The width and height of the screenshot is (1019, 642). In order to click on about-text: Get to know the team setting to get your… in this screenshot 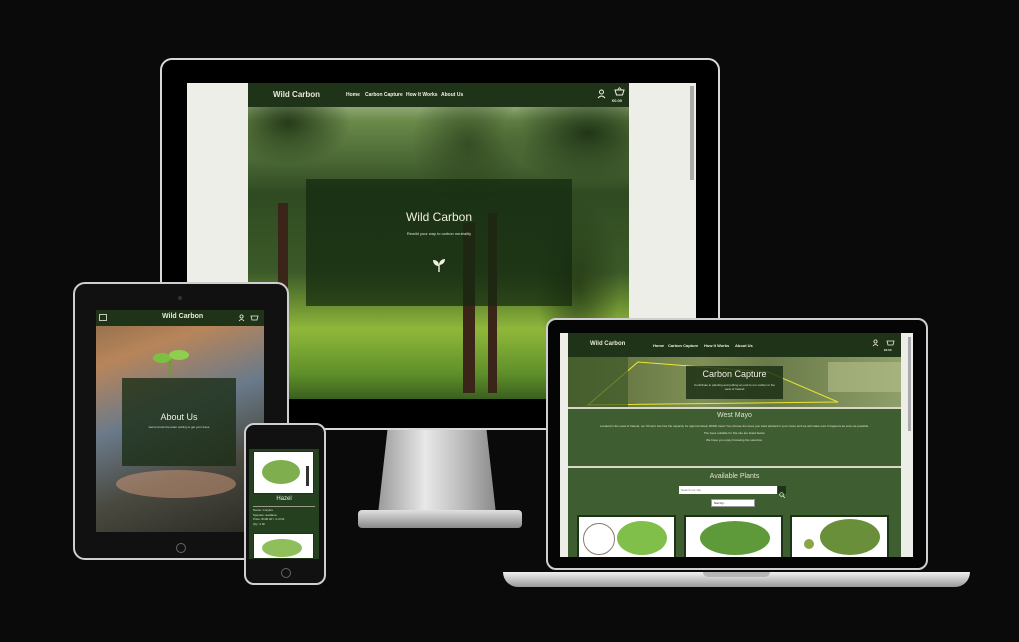, I will do `click(179, 427)`.